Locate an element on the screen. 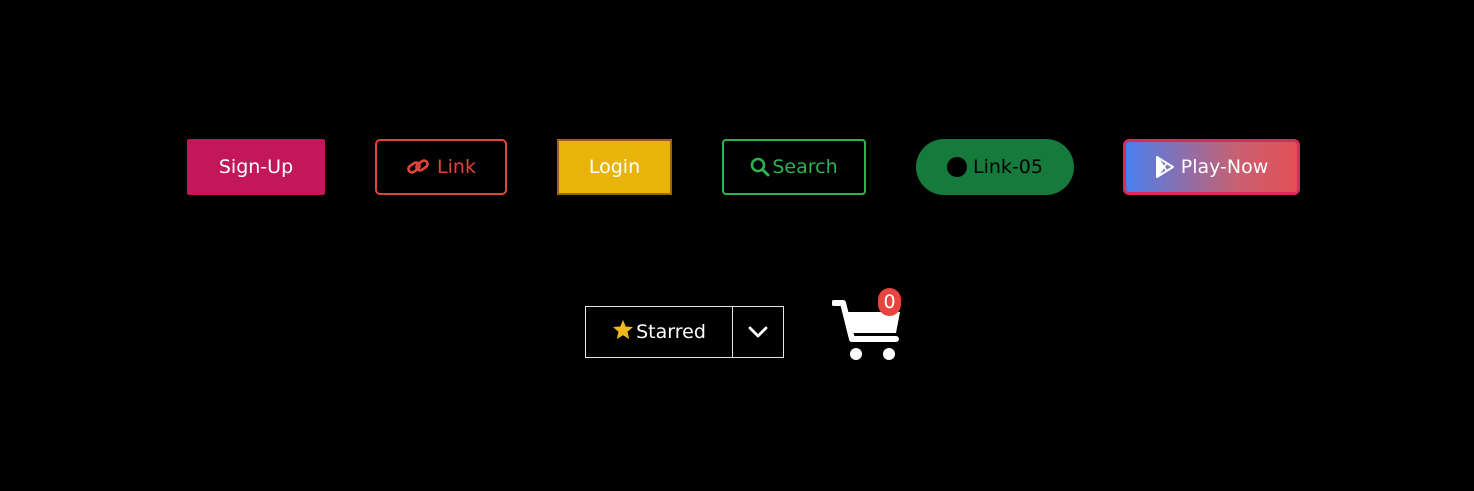 This screenshot has width=1474, height=491. starred-button: Starred is located at coordinates (659, 332).